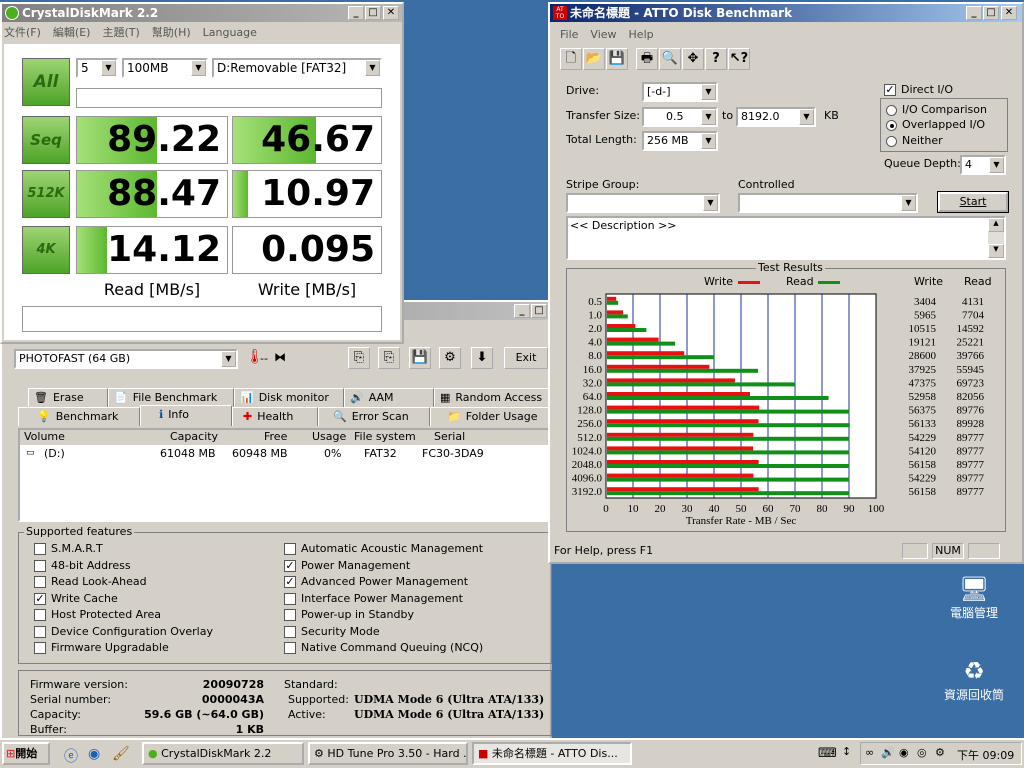  I want to click on column-header: Usage, so click(329, 437).